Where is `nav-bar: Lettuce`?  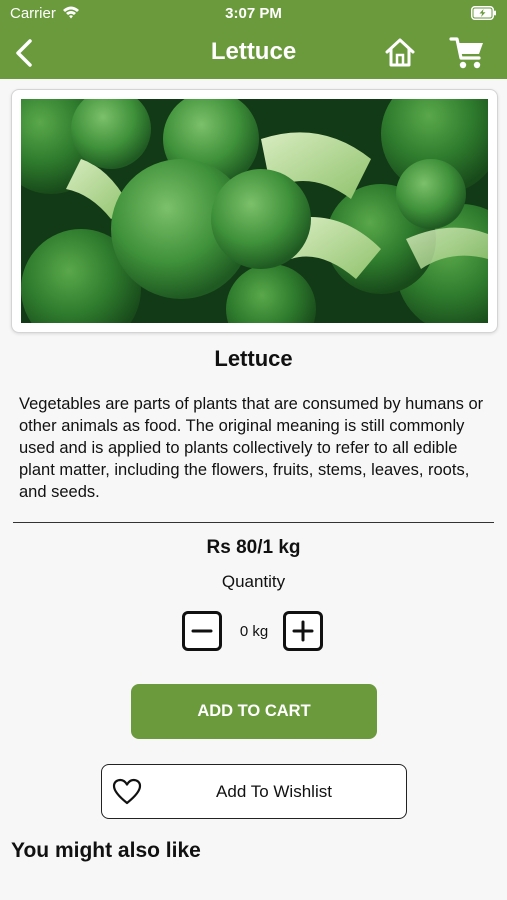 nav-bar: Lettuce is located at coordinates (253, 53).